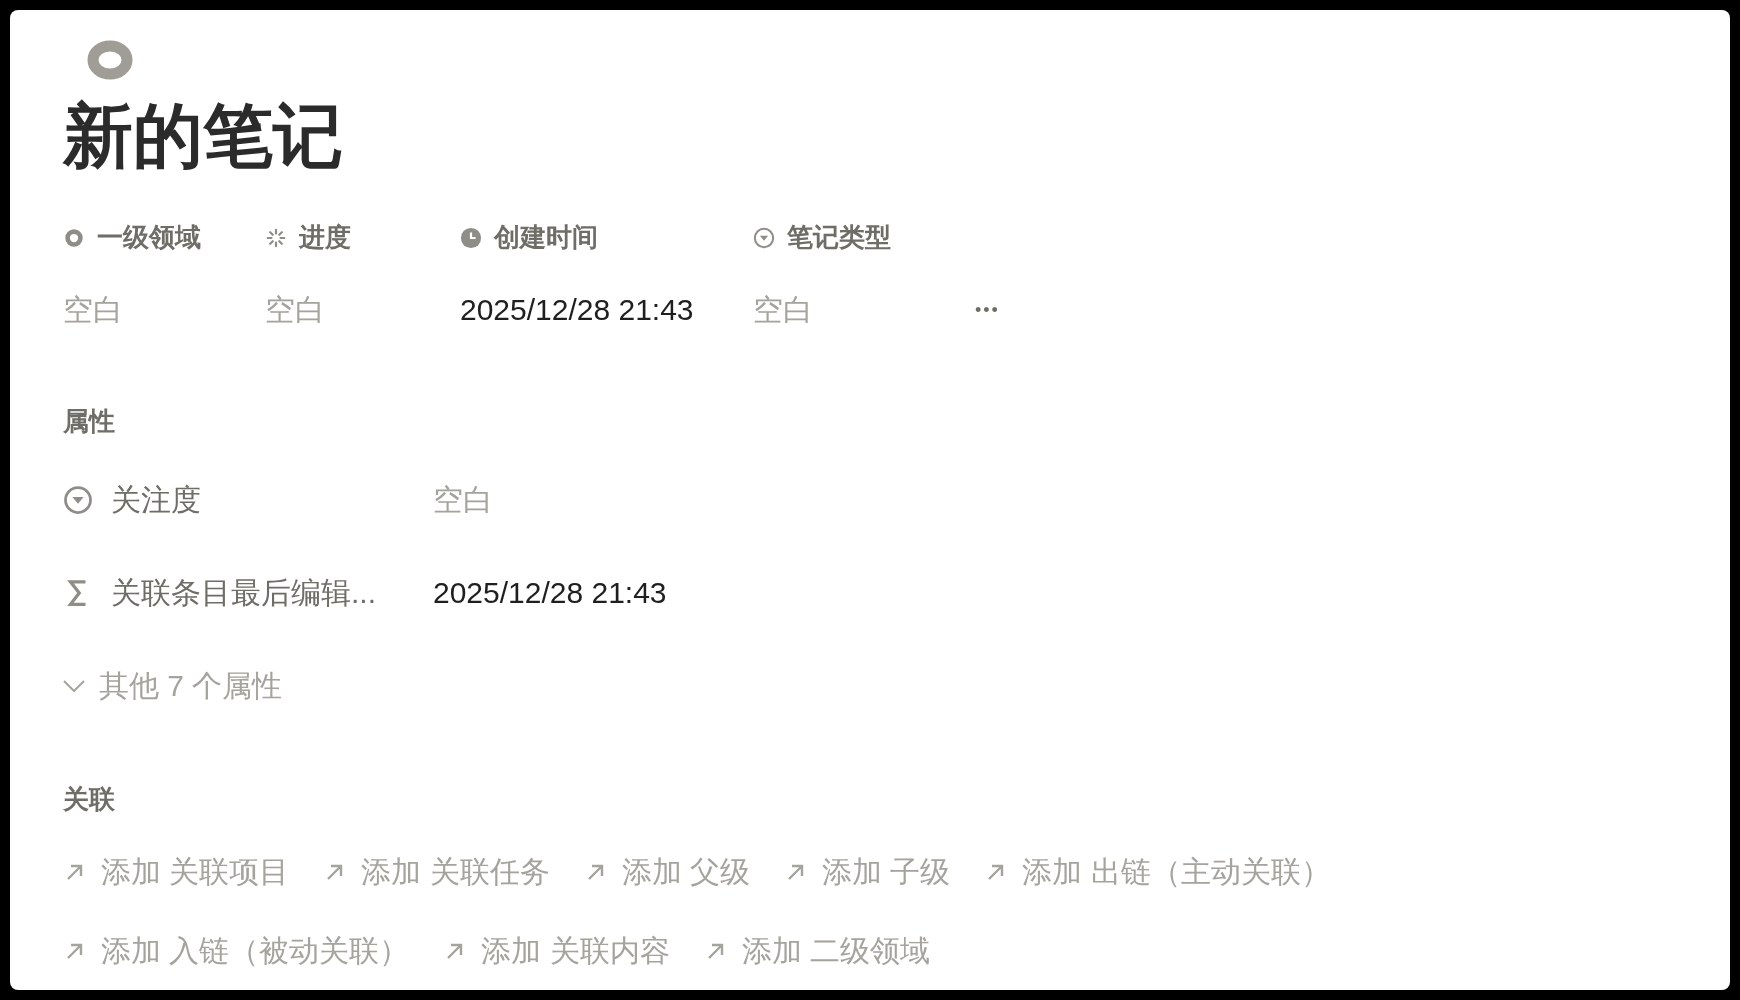 The width and height of the screenshot is (1740, 1000). What do you see at coordinates (156, 499) in the screenshot?
I see `property-name: 关注度` at bounding box center [156, 499].